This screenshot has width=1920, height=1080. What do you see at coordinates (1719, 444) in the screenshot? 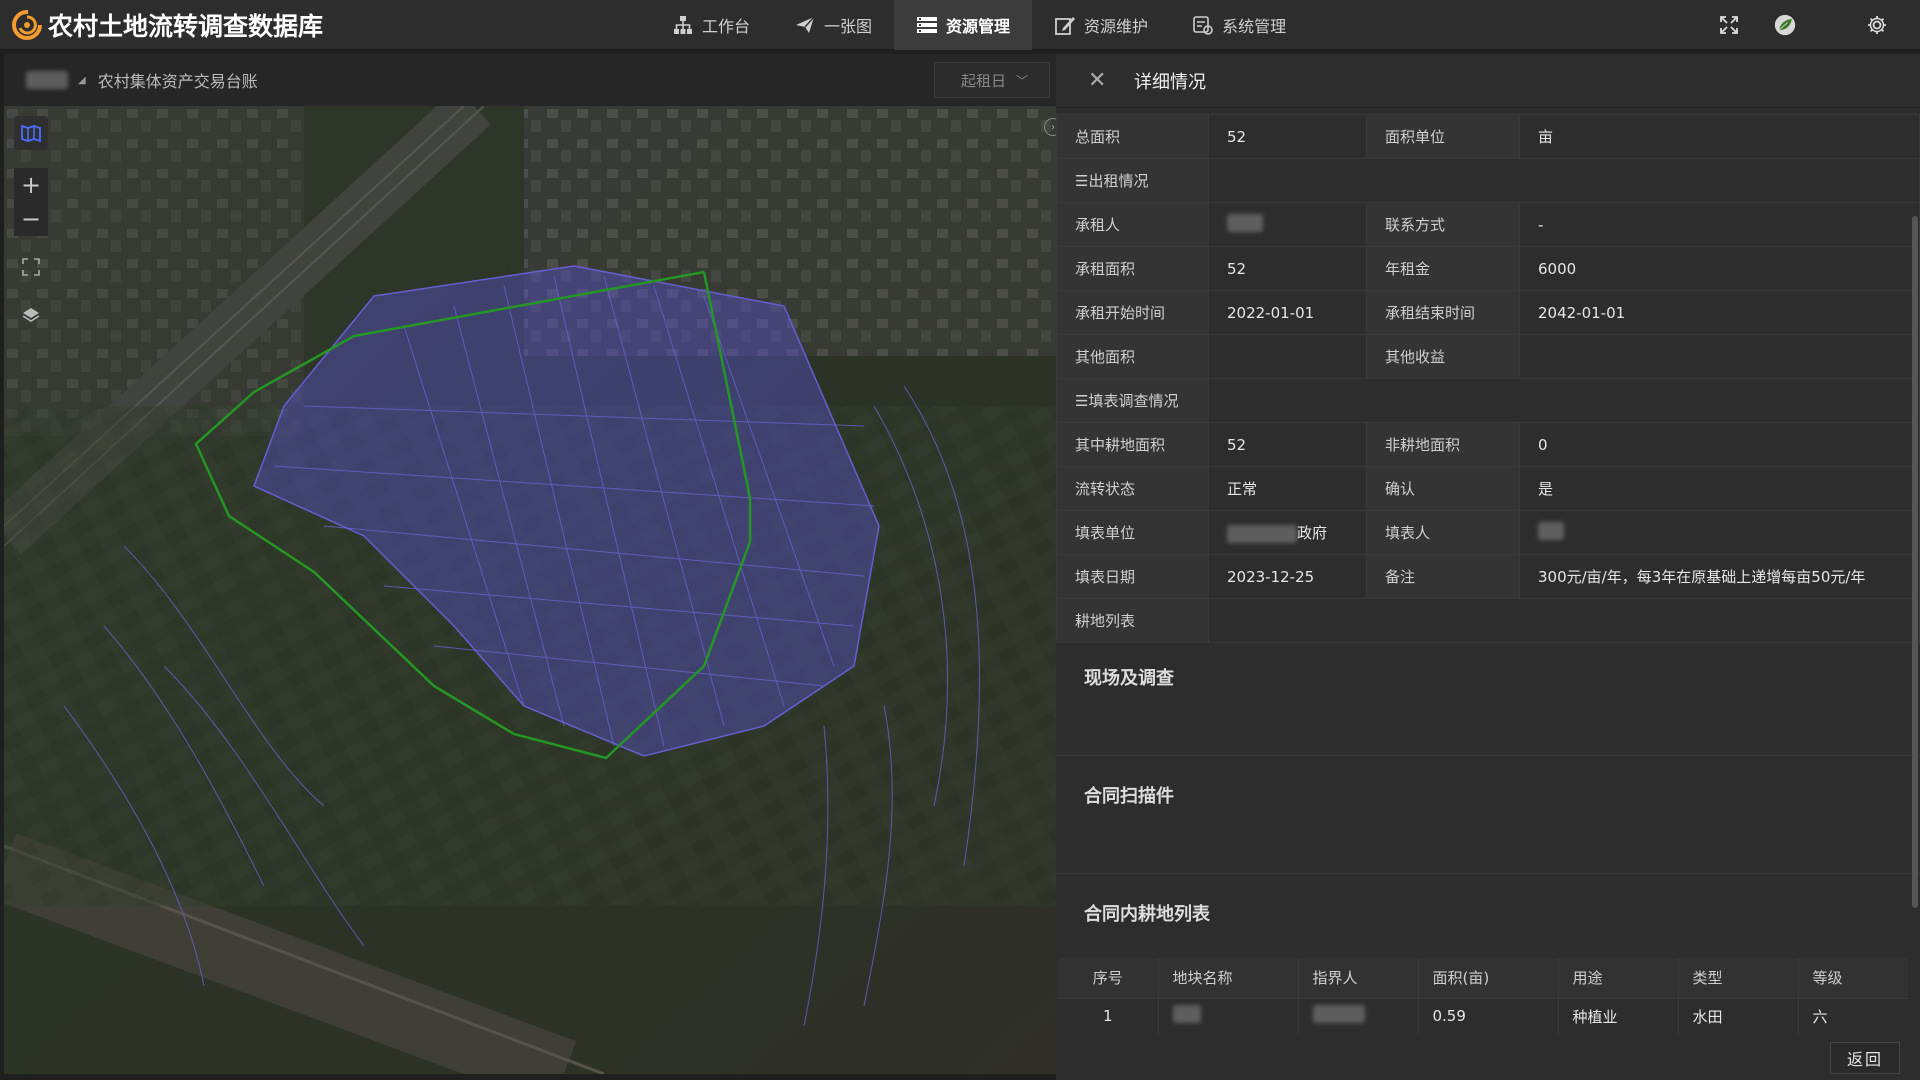
I see `field-value: 0` at bounding box center [1719, 444].